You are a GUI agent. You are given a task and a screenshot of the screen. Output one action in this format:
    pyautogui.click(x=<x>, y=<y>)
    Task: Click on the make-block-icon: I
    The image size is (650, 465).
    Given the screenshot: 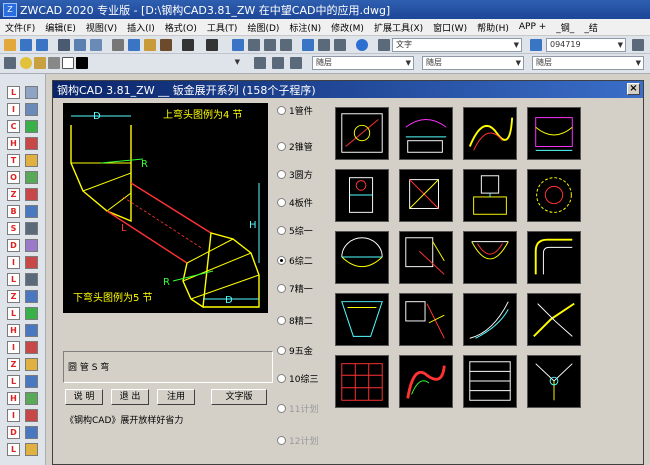 What is the action you would take?
    pyautogui.click(x=13, y=262)
    